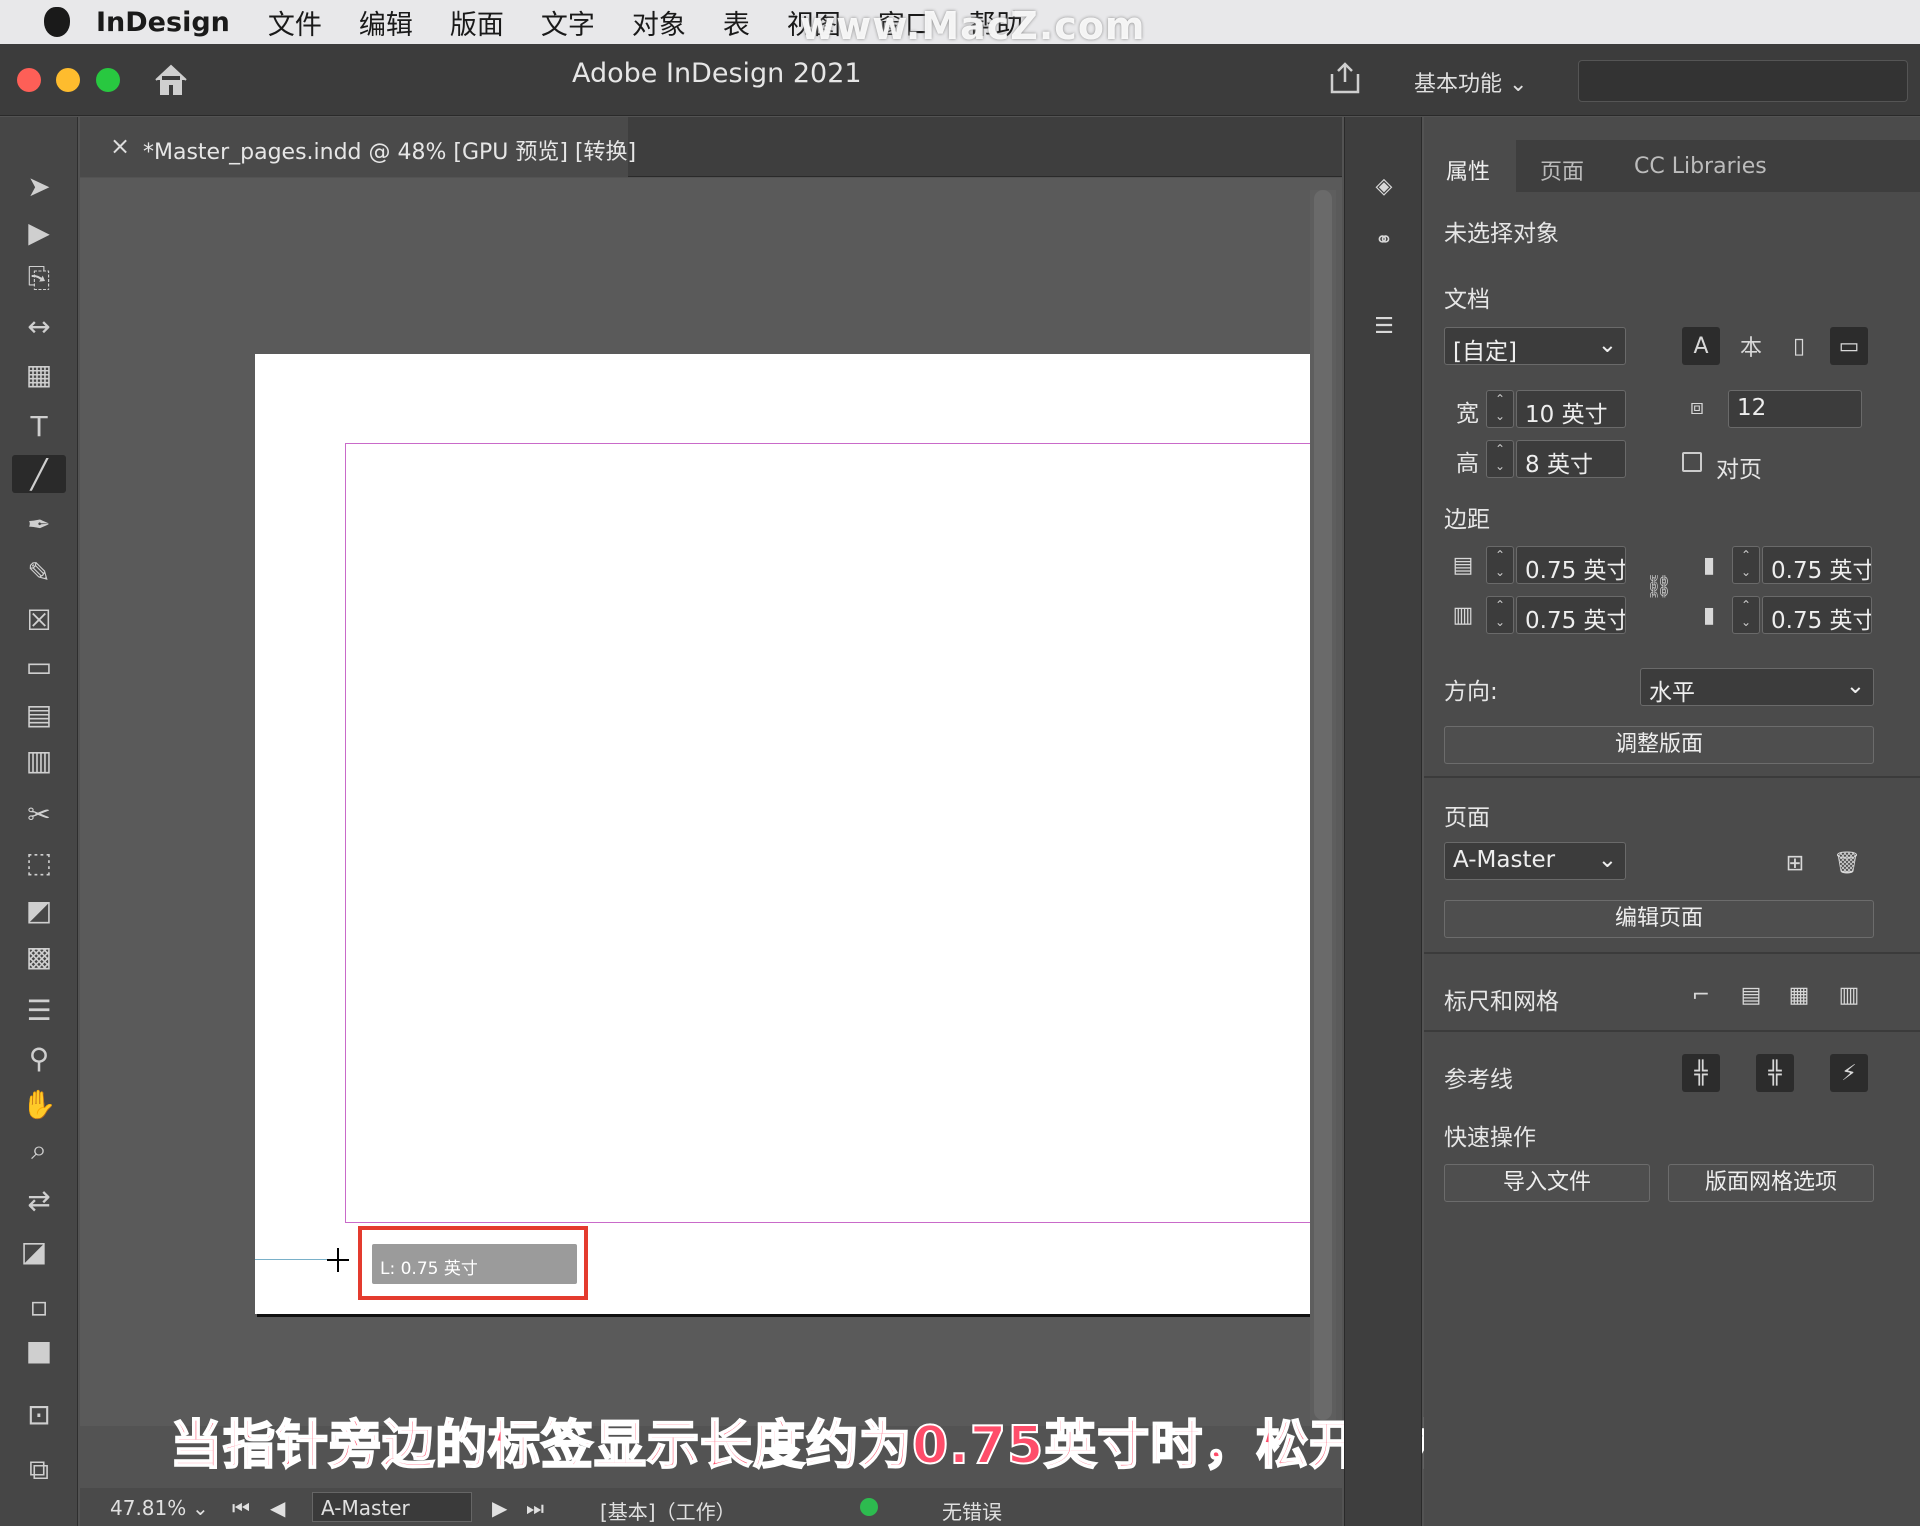  I want to click on zoom-window-button, so click(108, 80).